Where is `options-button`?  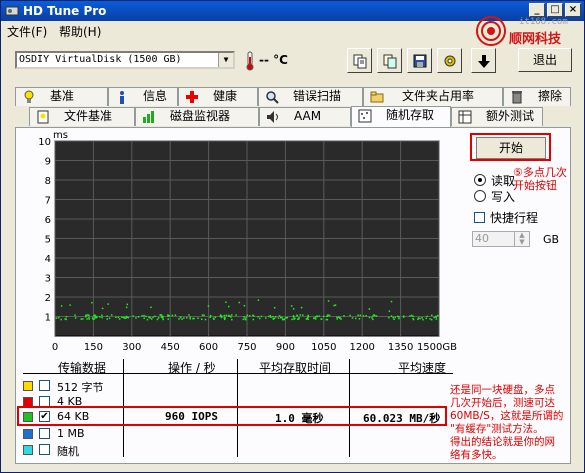
options-button is located at coordinates (449, 60).